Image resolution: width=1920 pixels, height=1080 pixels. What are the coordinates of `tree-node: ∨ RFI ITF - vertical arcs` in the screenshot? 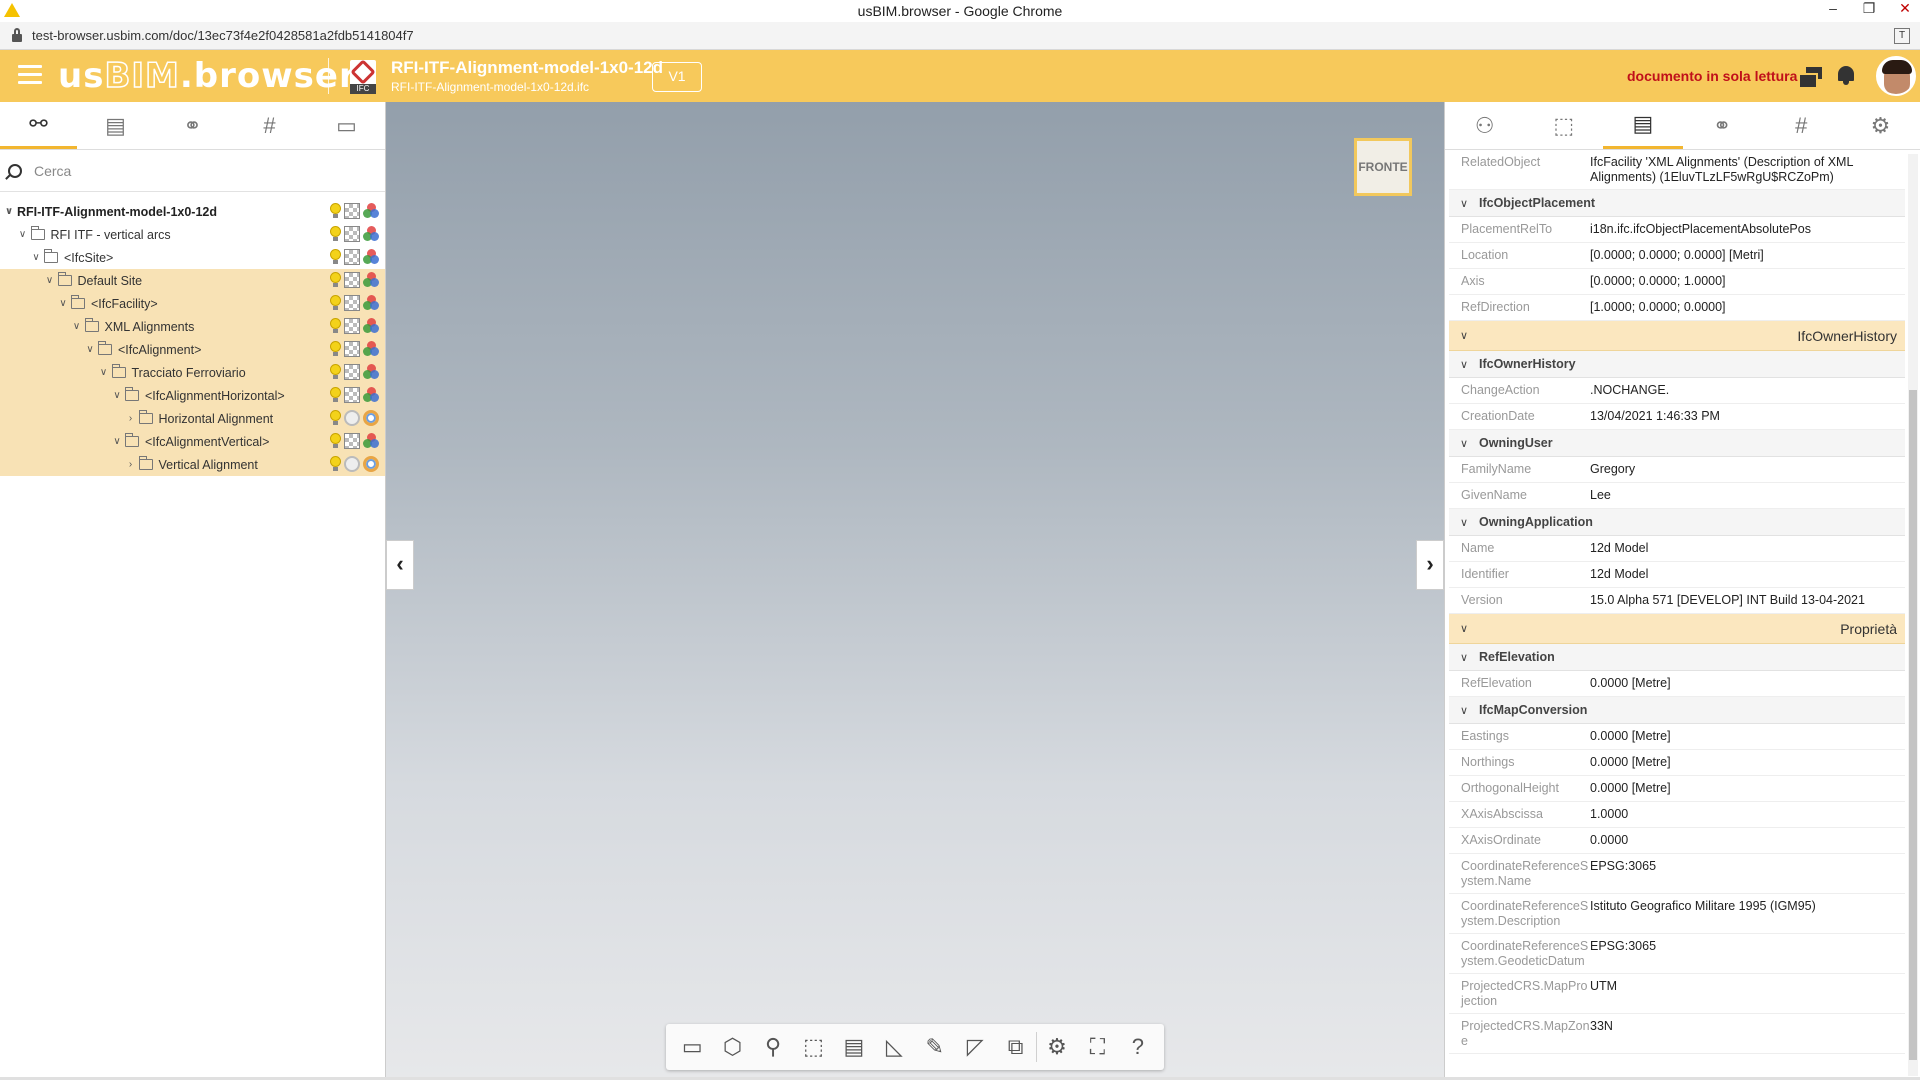 It's located at (192, 234).